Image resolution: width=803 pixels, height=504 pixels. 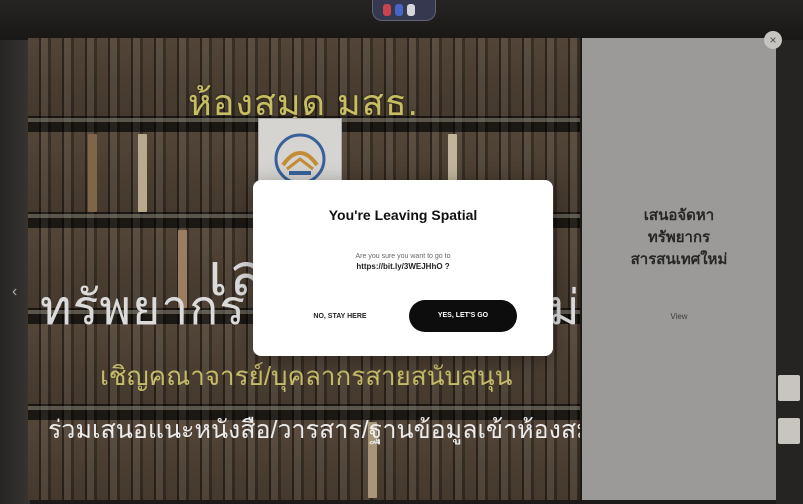 What do you see at coordinates (403, 215) in the screenshot?
I see `dialog-title: You're Leaving Spatial` at bounding box center [403, 215].